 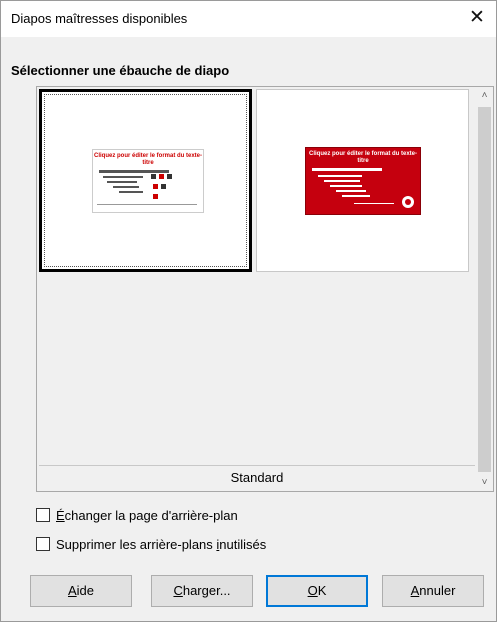 What do you see at coordinates (484, 482) in the screenshot?
I see `scroll-down-icon: ˅` at bounding box center [484, 482].